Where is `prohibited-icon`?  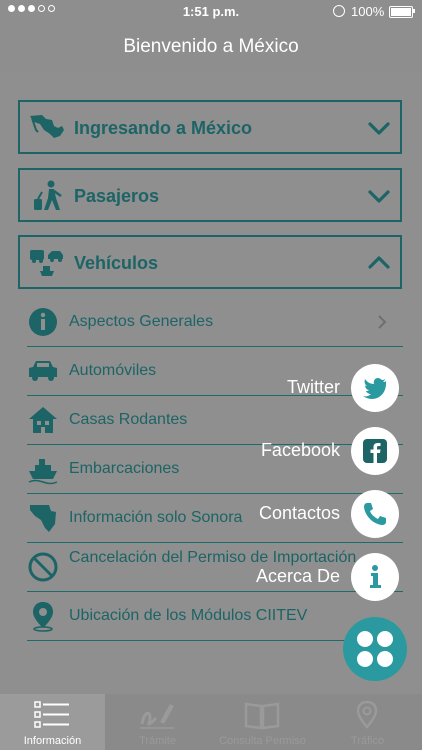 prohibited-icon is located at coordinates (43, 567).